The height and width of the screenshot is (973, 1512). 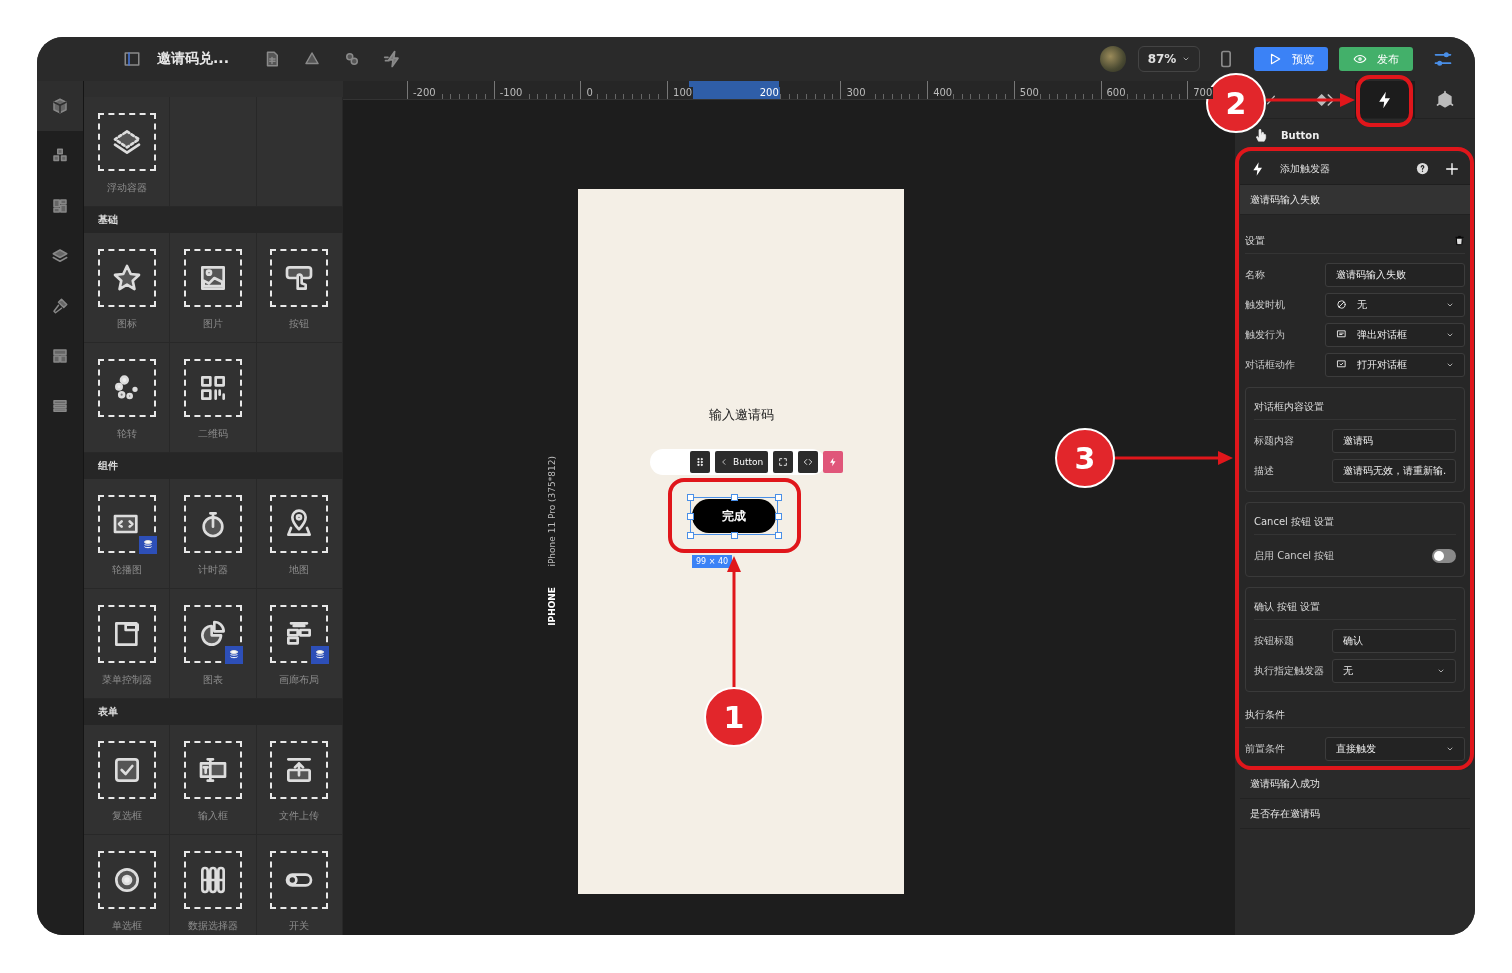 What do you see at coordinates (511, 93) in the screenshot?
I see `ruler-label: -100` at bounding box center [511, 93].